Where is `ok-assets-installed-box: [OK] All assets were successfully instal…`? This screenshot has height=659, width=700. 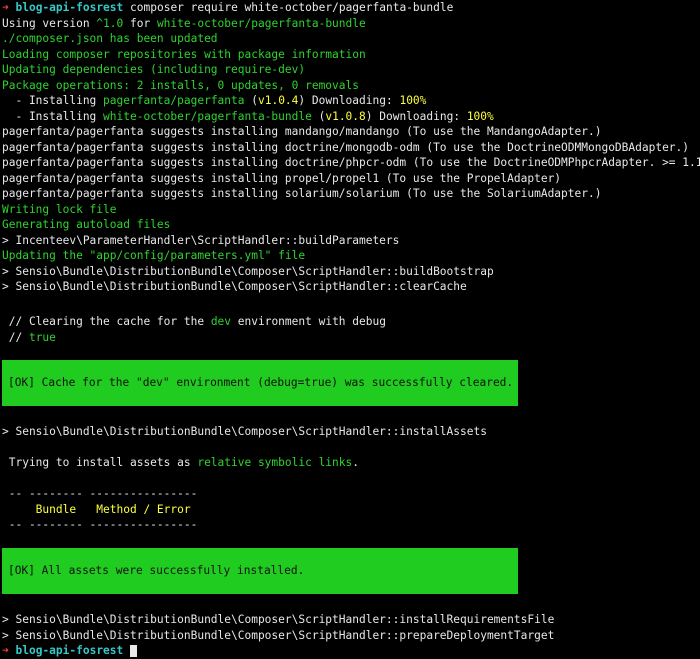
ok-assets-installed-box: [OK] All assets were successfully instal… is located at coordinates (260, 571).